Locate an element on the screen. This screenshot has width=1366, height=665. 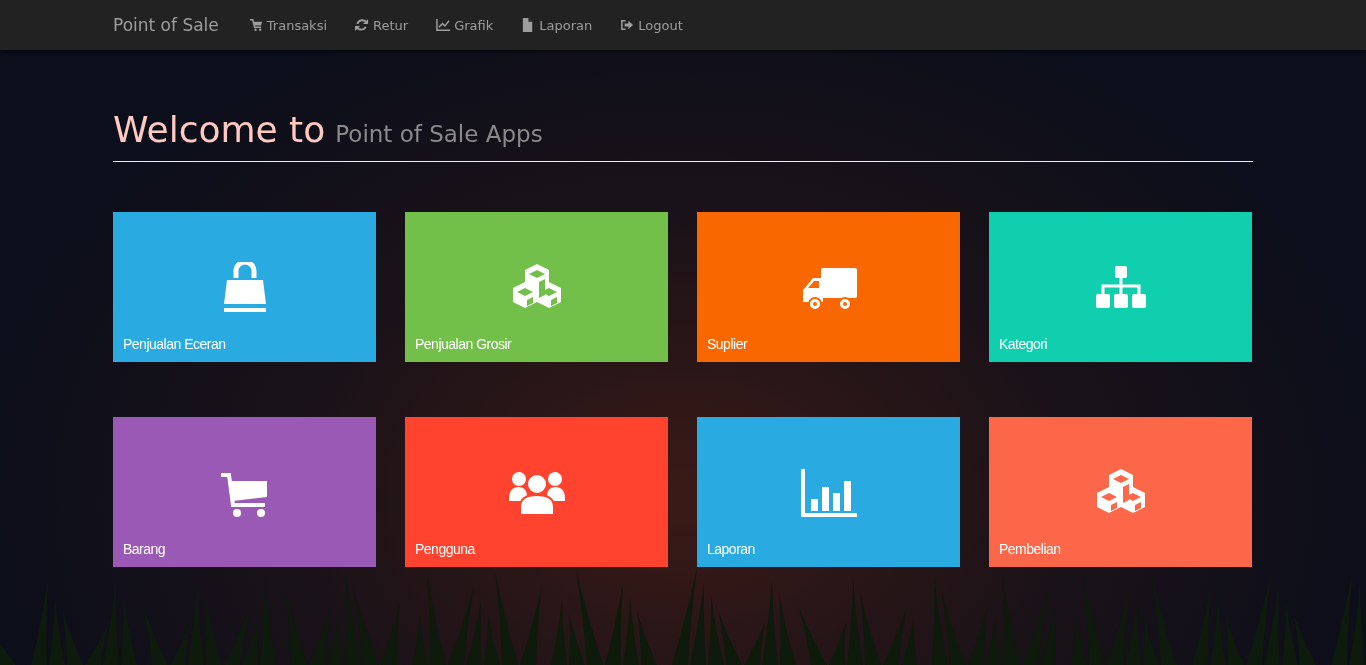
tile-label: Penjualan Grosir is located at coordinates (463, 344).